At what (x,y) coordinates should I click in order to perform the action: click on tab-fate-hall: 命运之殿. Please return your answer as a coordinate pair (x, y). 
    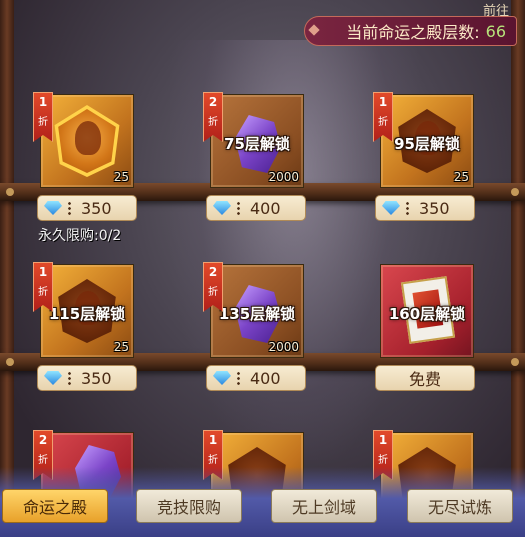
    Looking at the image, I should click on (55, 506).